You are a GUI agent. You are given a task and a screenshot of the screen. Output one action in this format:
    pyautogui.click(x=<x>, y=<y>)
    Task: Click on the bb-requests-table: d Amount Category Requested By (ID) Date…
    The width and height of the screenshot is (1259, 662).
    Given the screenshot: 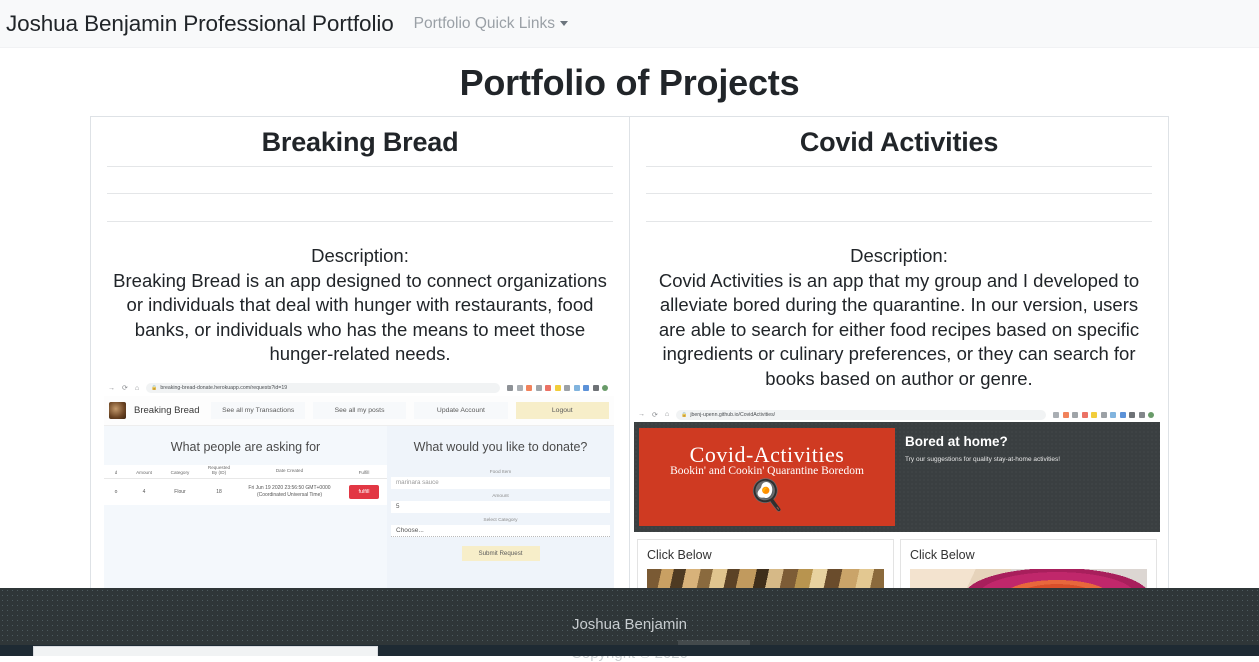 What is the action you would take?
    pyautogui.click(x=245, y=484)
    